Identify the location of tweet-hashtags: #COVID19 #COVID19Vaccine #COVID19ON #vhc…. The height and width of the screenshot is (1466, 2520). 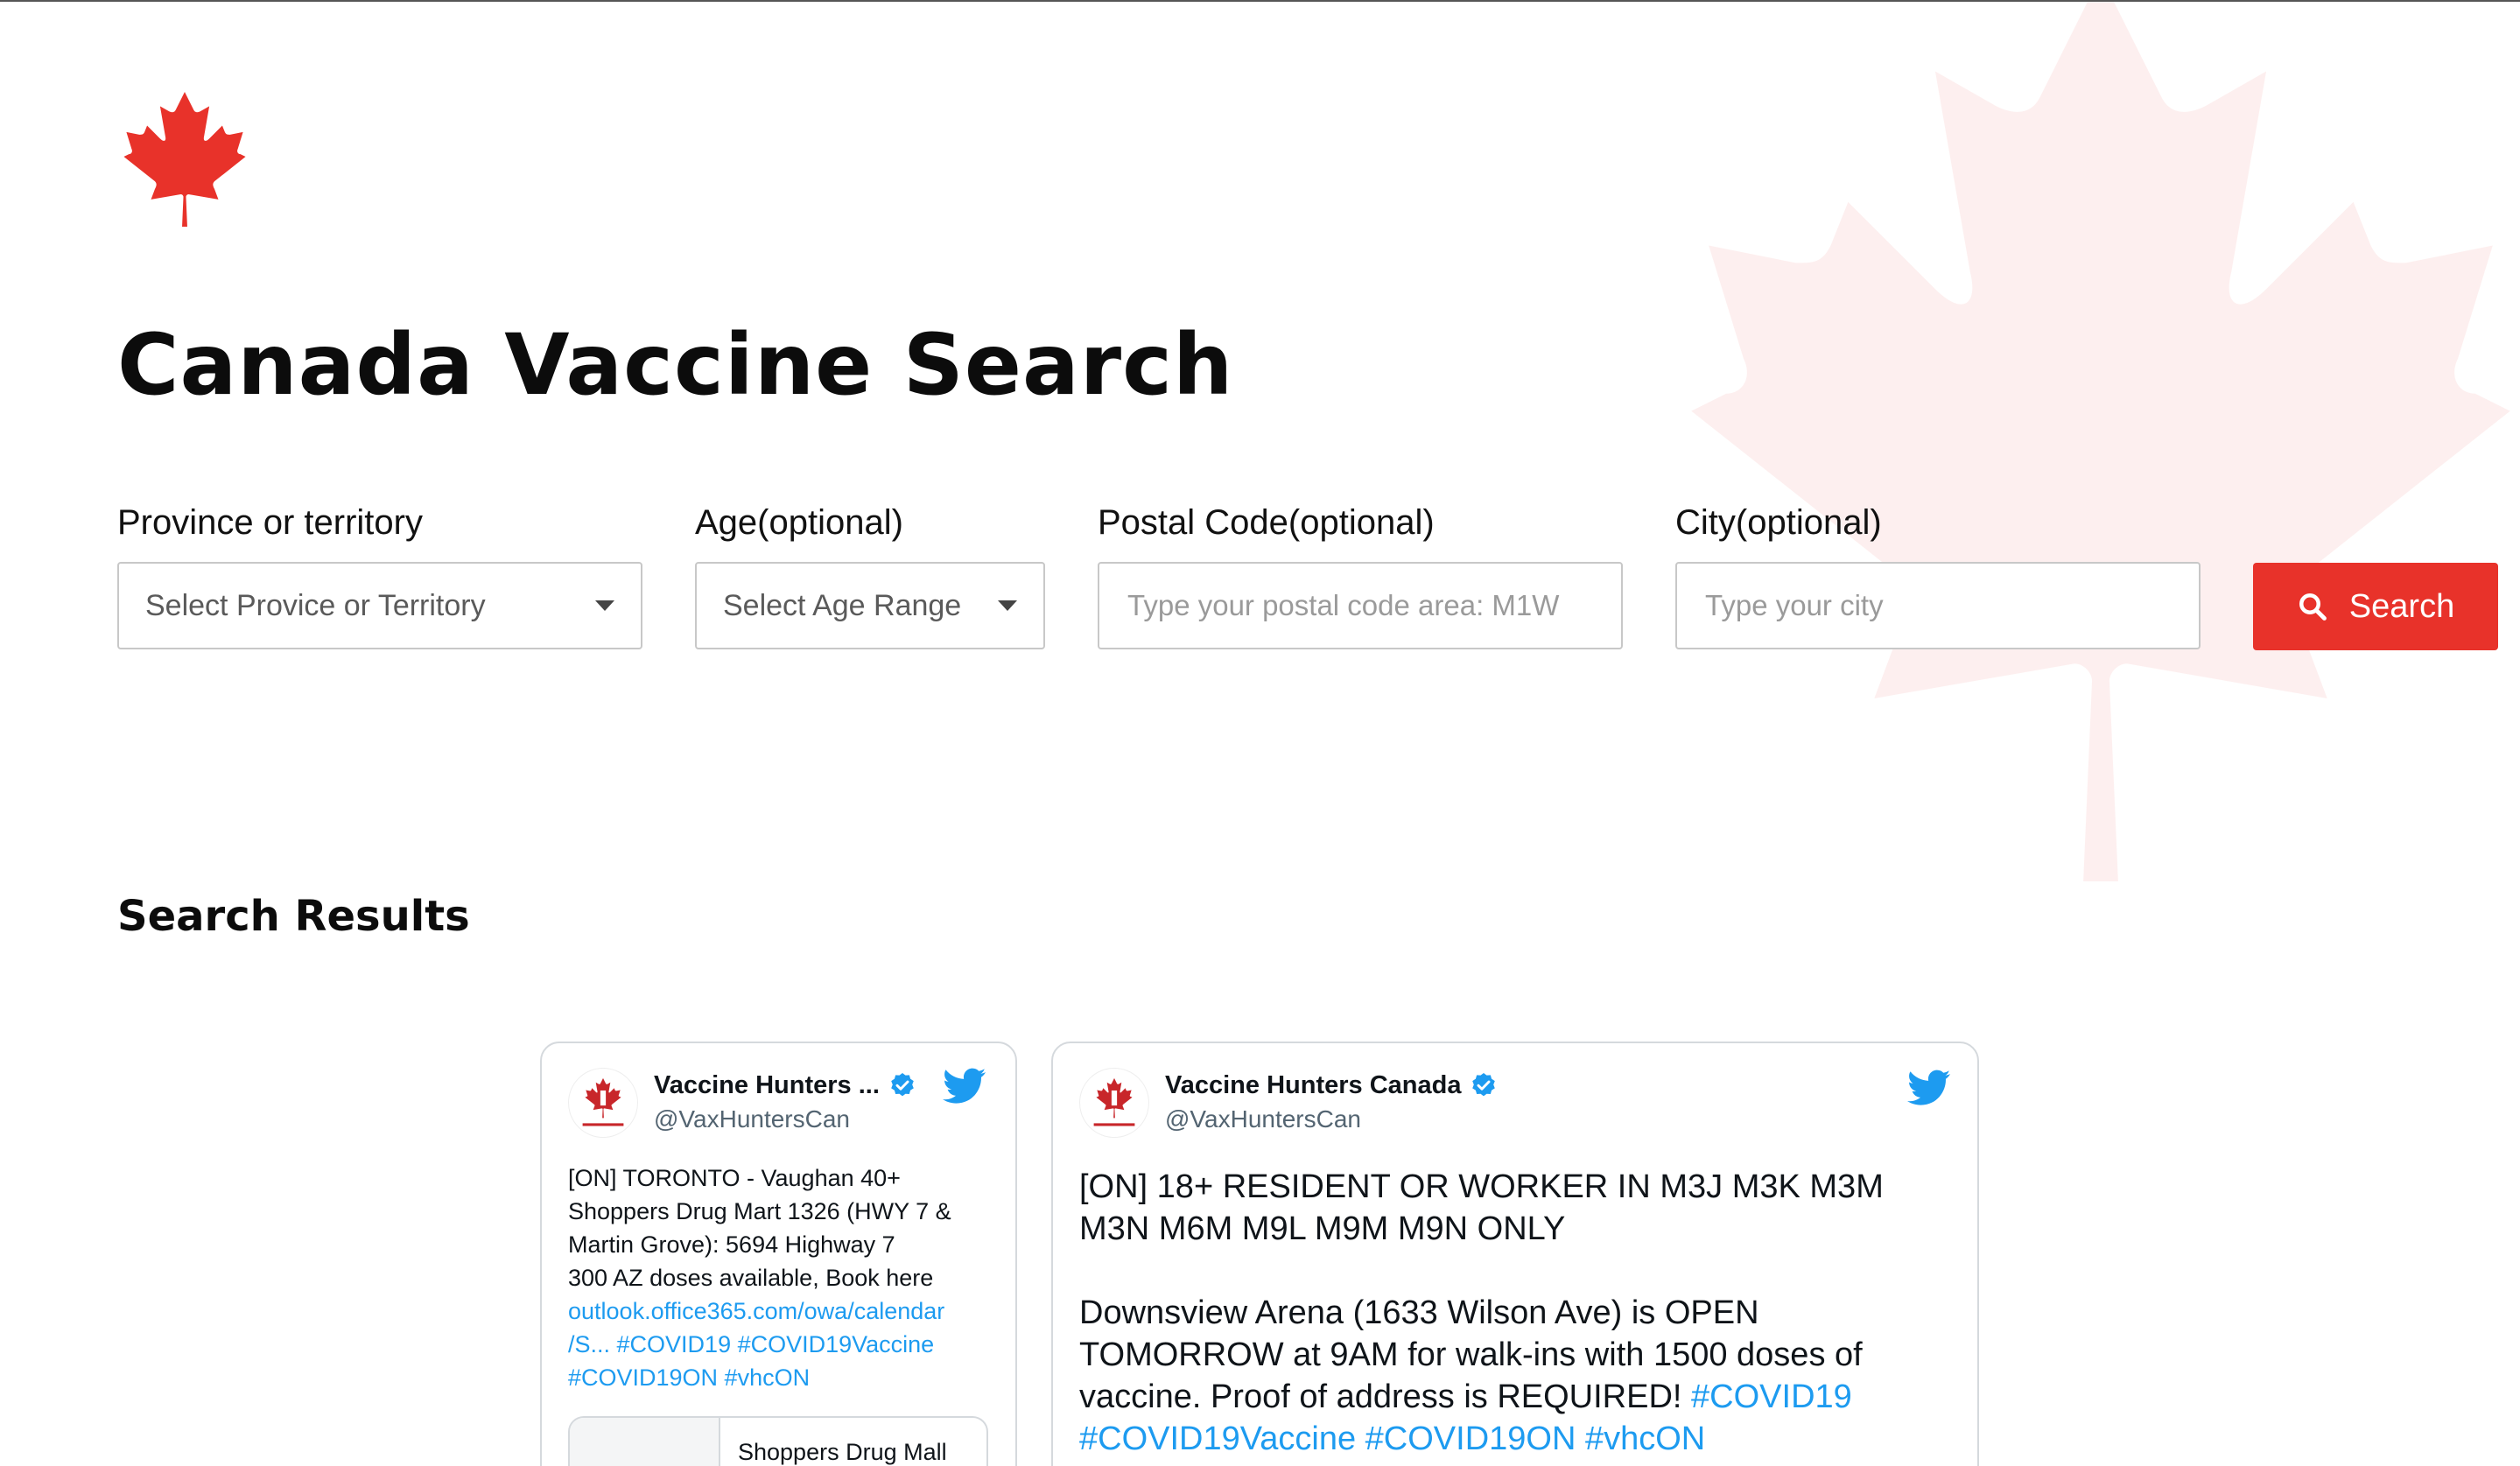
(751, 1361).